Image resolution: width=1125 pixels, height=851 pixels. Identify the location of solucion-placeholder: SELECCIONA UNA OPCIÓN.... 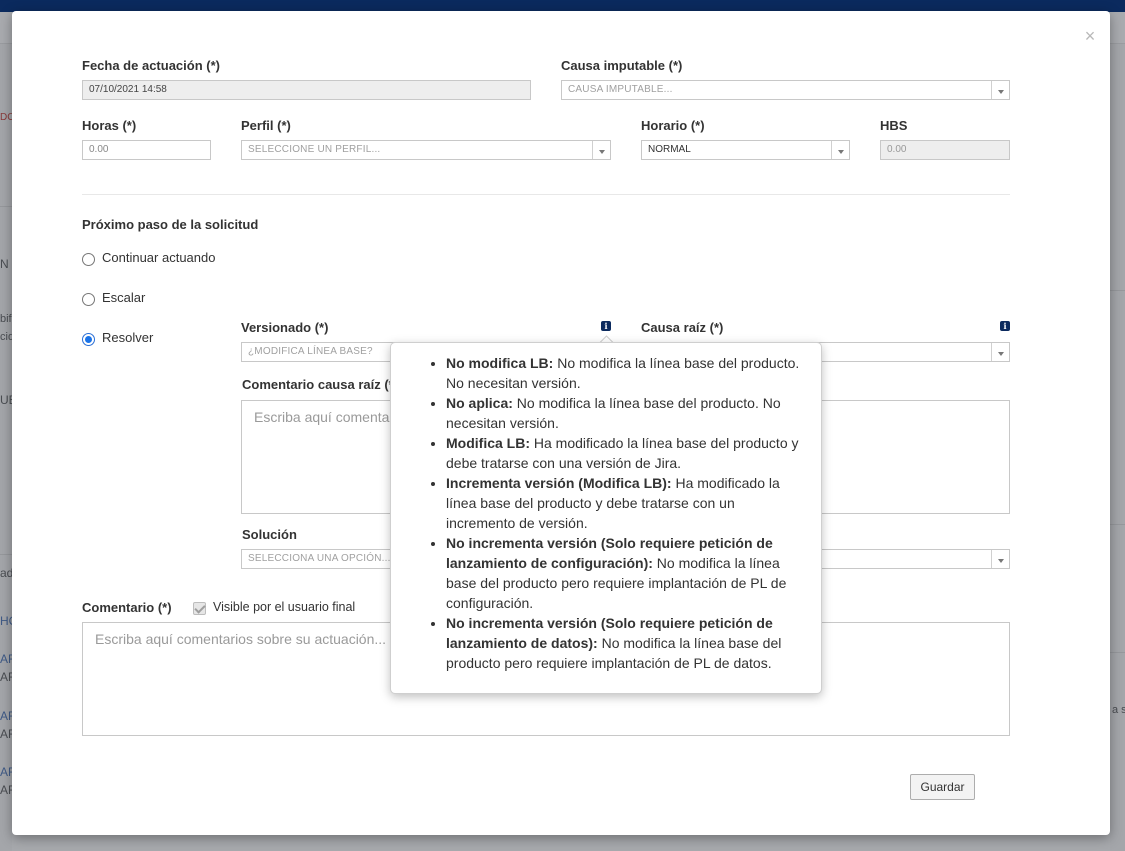
(319, 558).